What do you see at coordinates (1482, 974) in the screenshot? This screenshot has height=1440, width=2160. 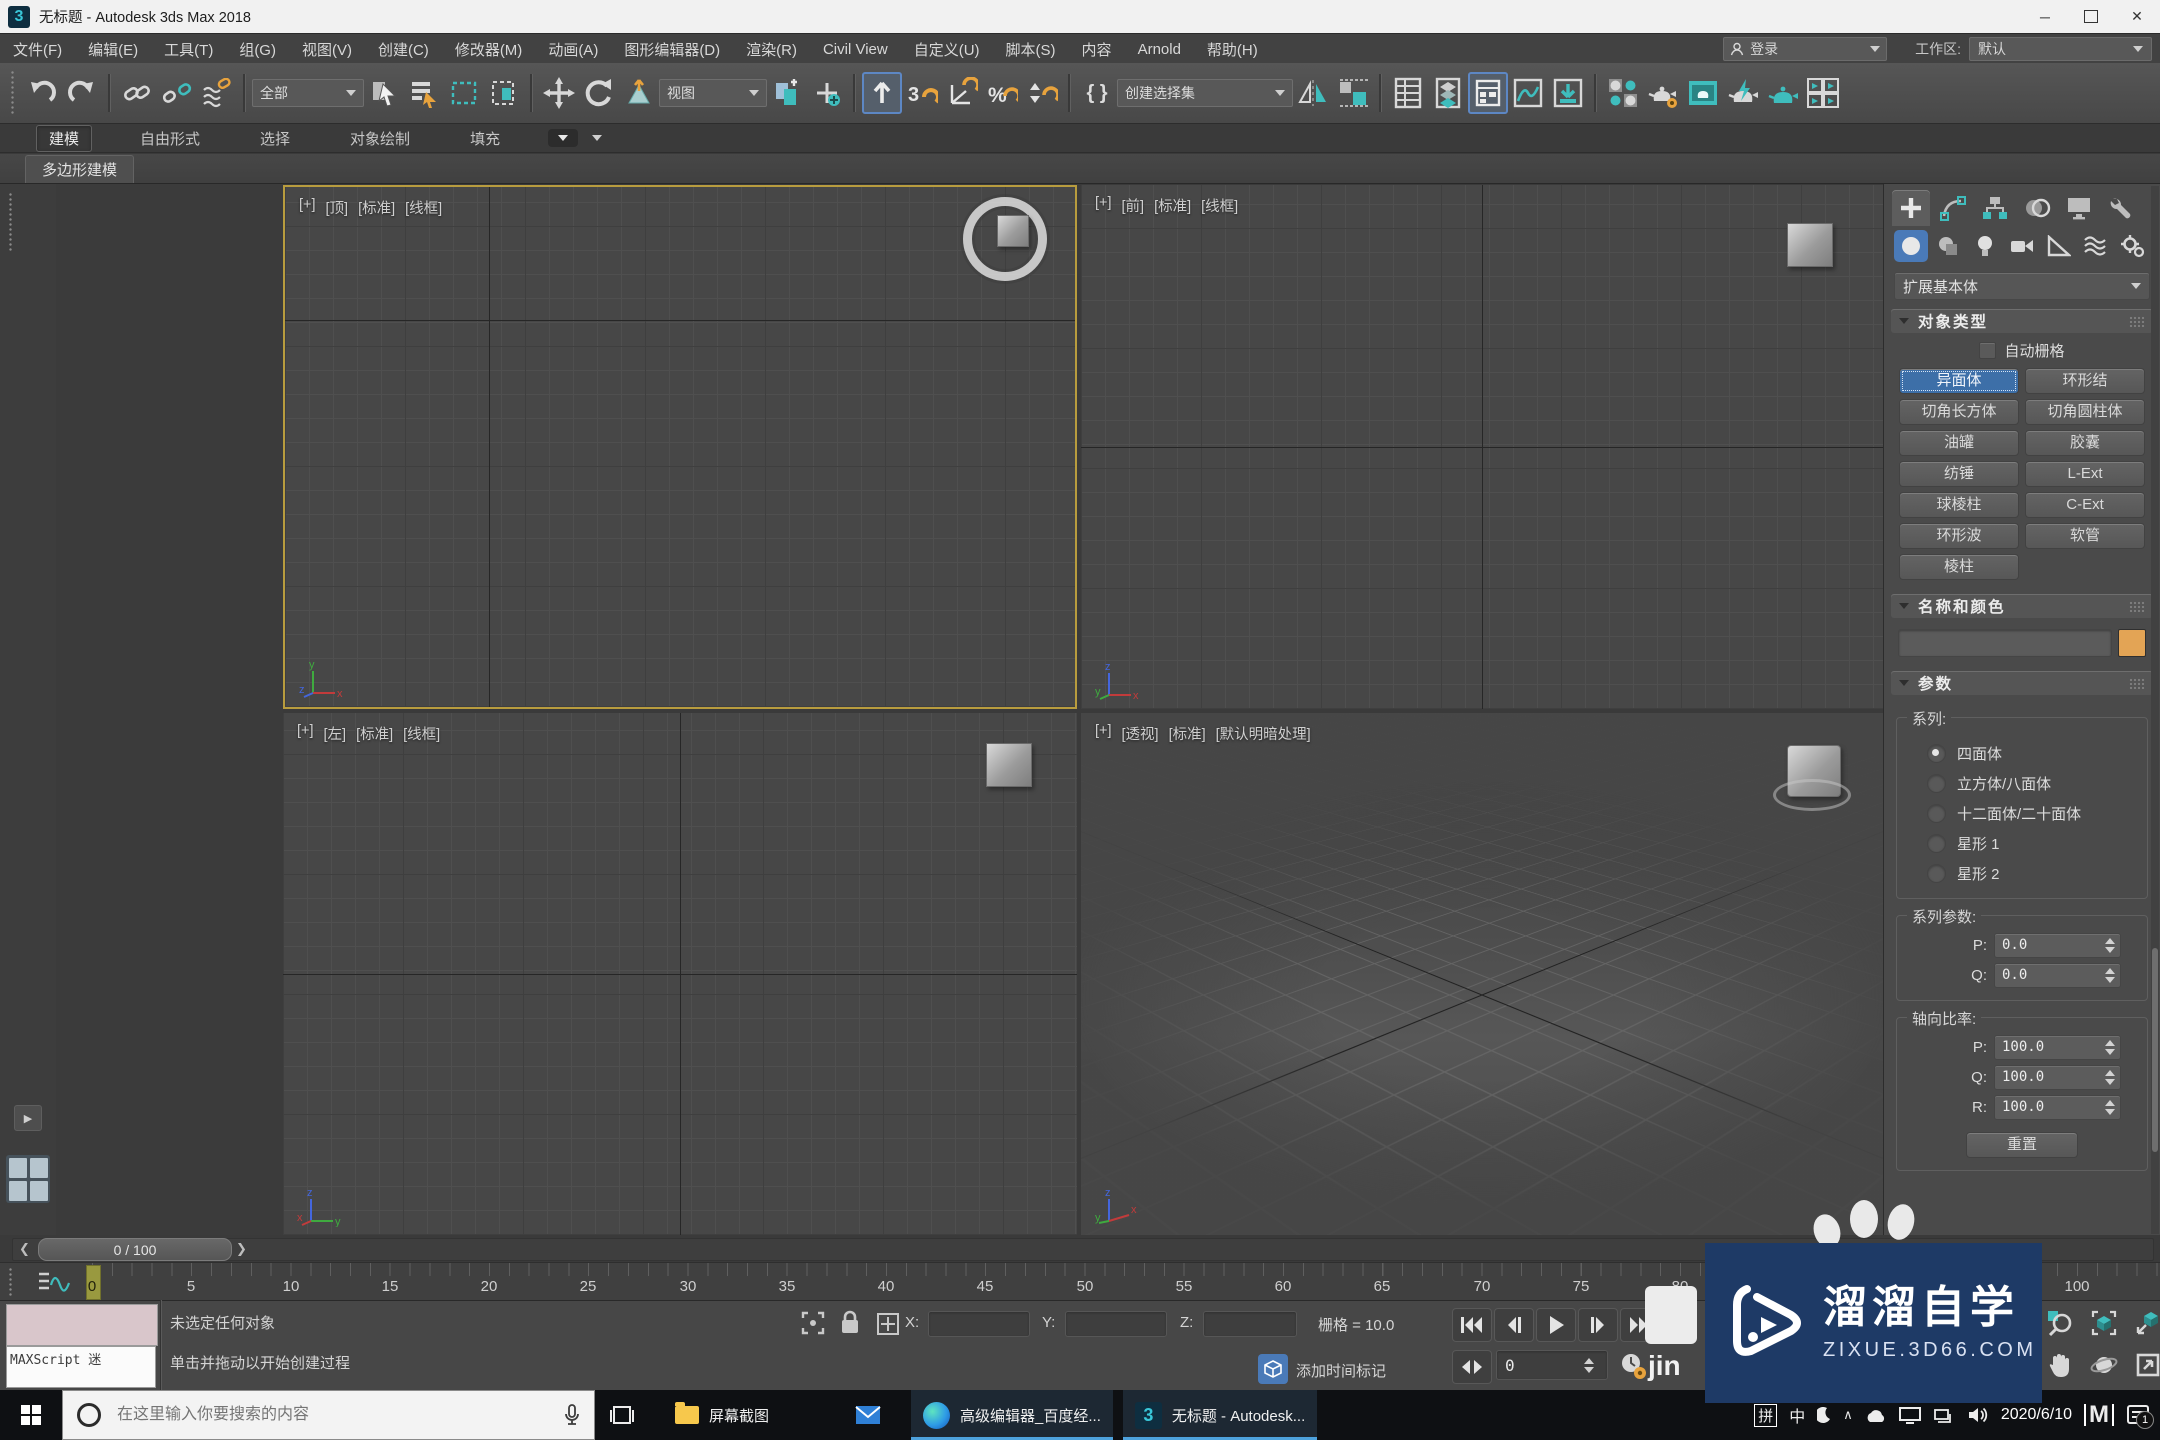 I see `viewport-perspective: [+] [透视] [标准] [默认明暗处理] z x y` at bounding box center [1482, 974].